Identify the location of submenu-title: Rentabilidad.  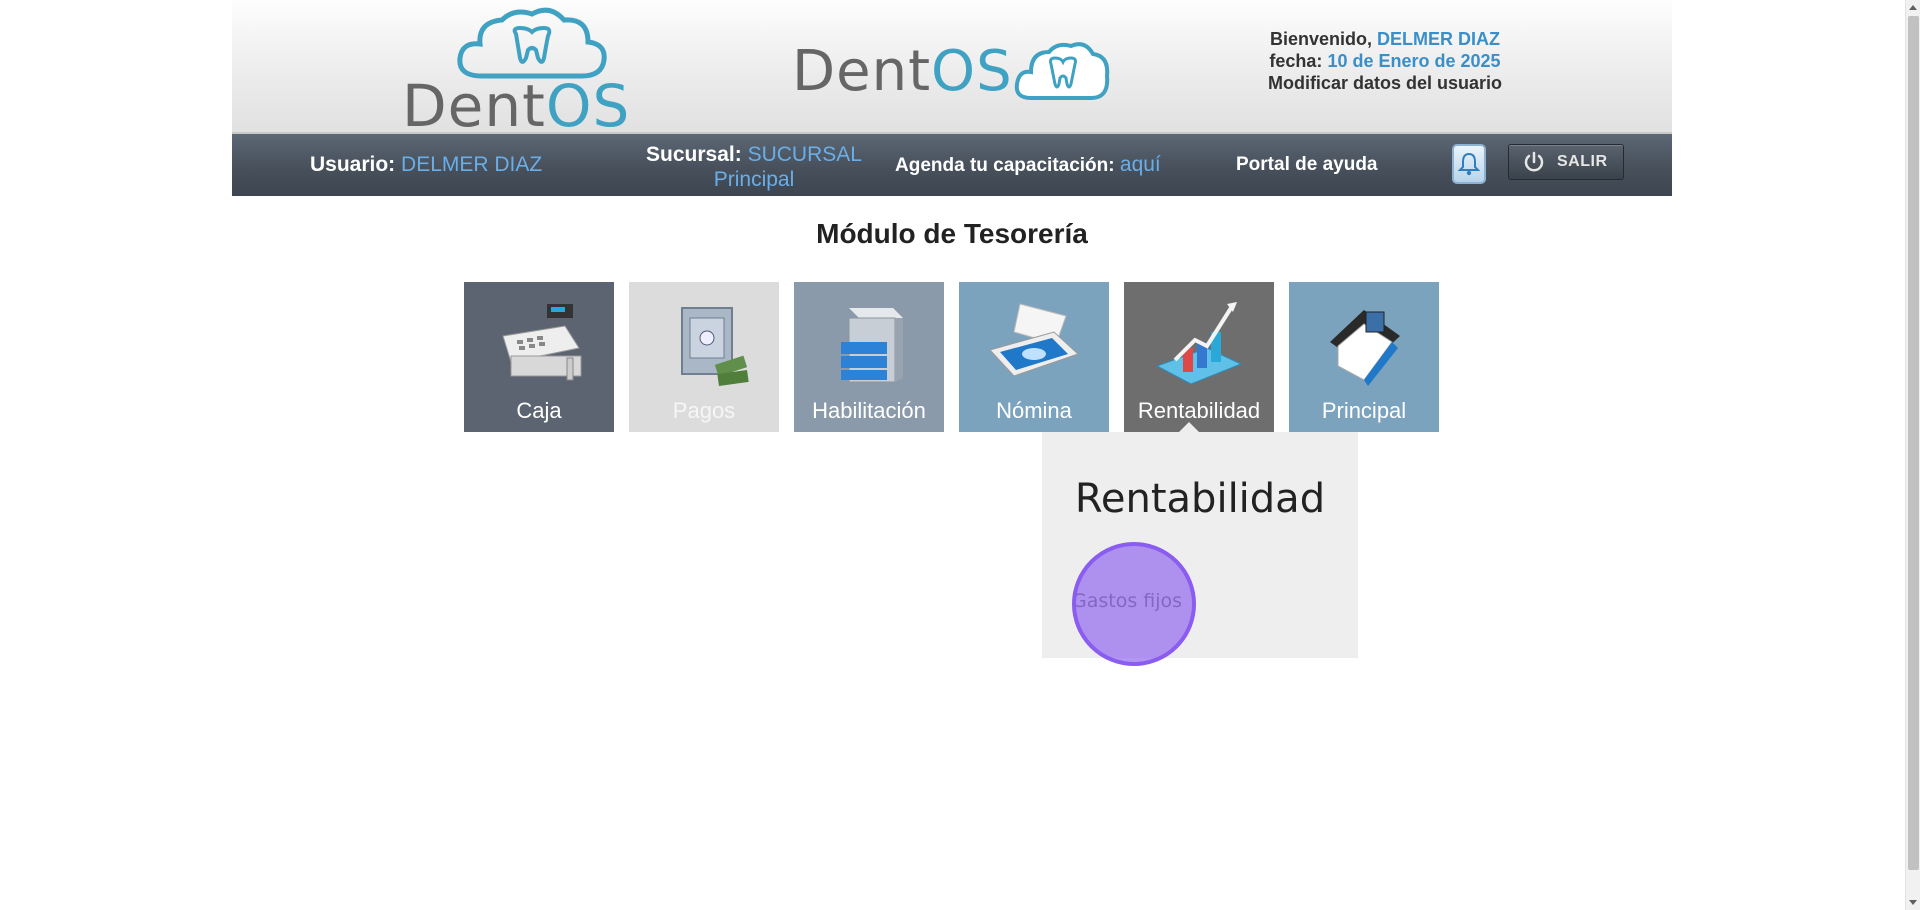
(1200, 499).